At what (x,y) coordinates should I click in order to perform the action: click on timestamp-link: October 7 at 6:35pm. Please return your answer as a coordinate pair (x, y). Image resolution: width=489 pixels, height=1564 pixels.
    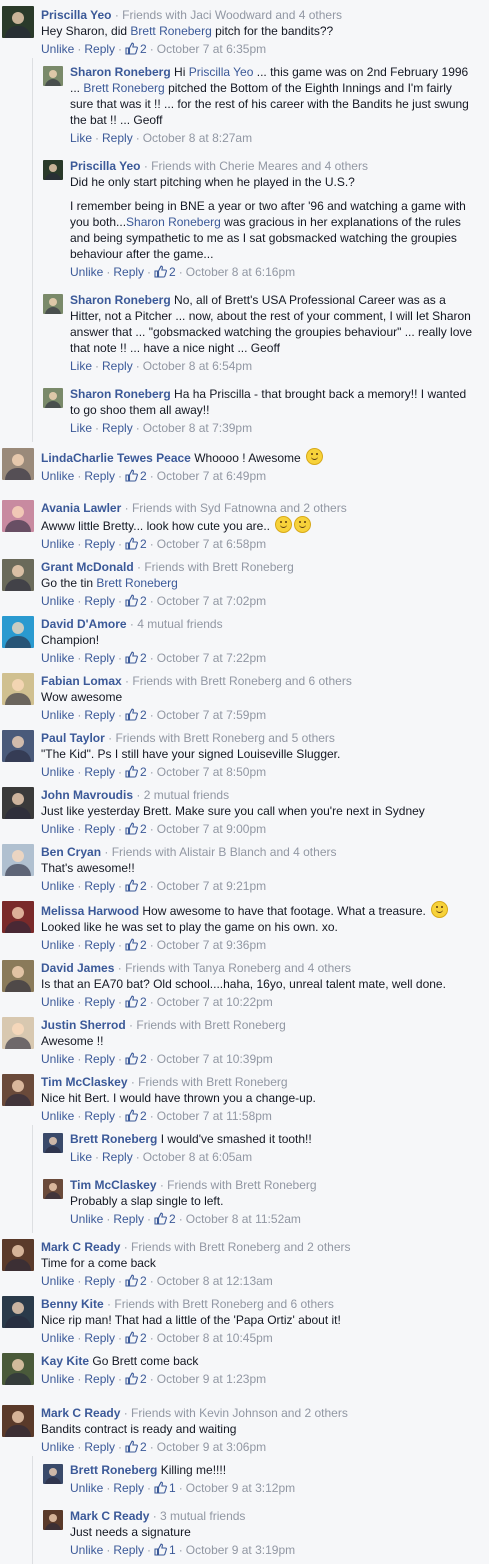
    Looking at the image, I should click on (211, 49).